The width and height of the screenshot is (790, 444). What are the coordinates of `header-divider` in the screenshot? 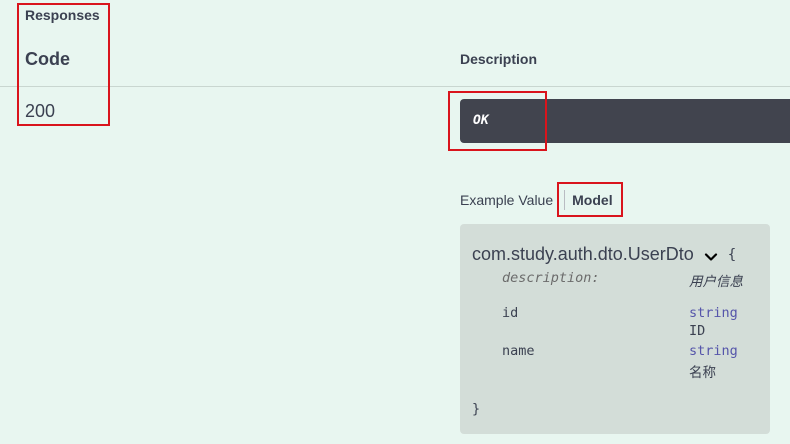 It's located at (395, 86).